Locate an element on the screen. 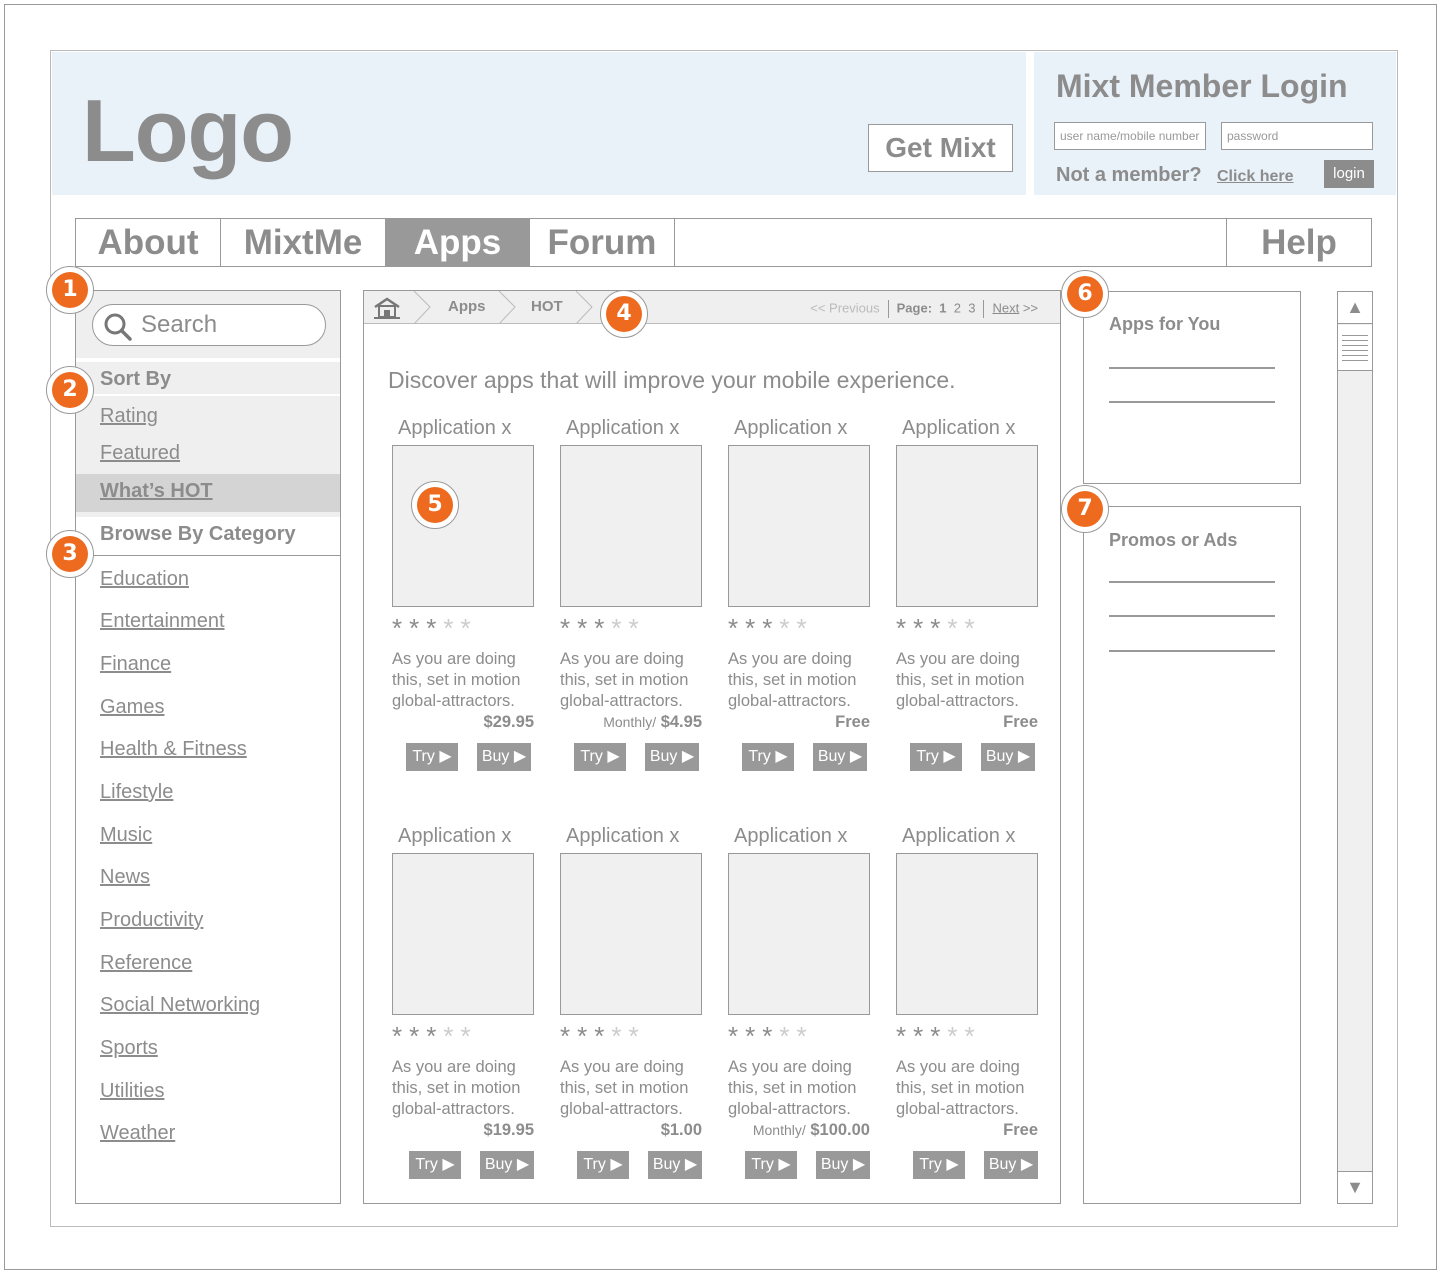 The image size is (1443, 1275). sort-rating-link: Rating is located at coordinates (129, 416).